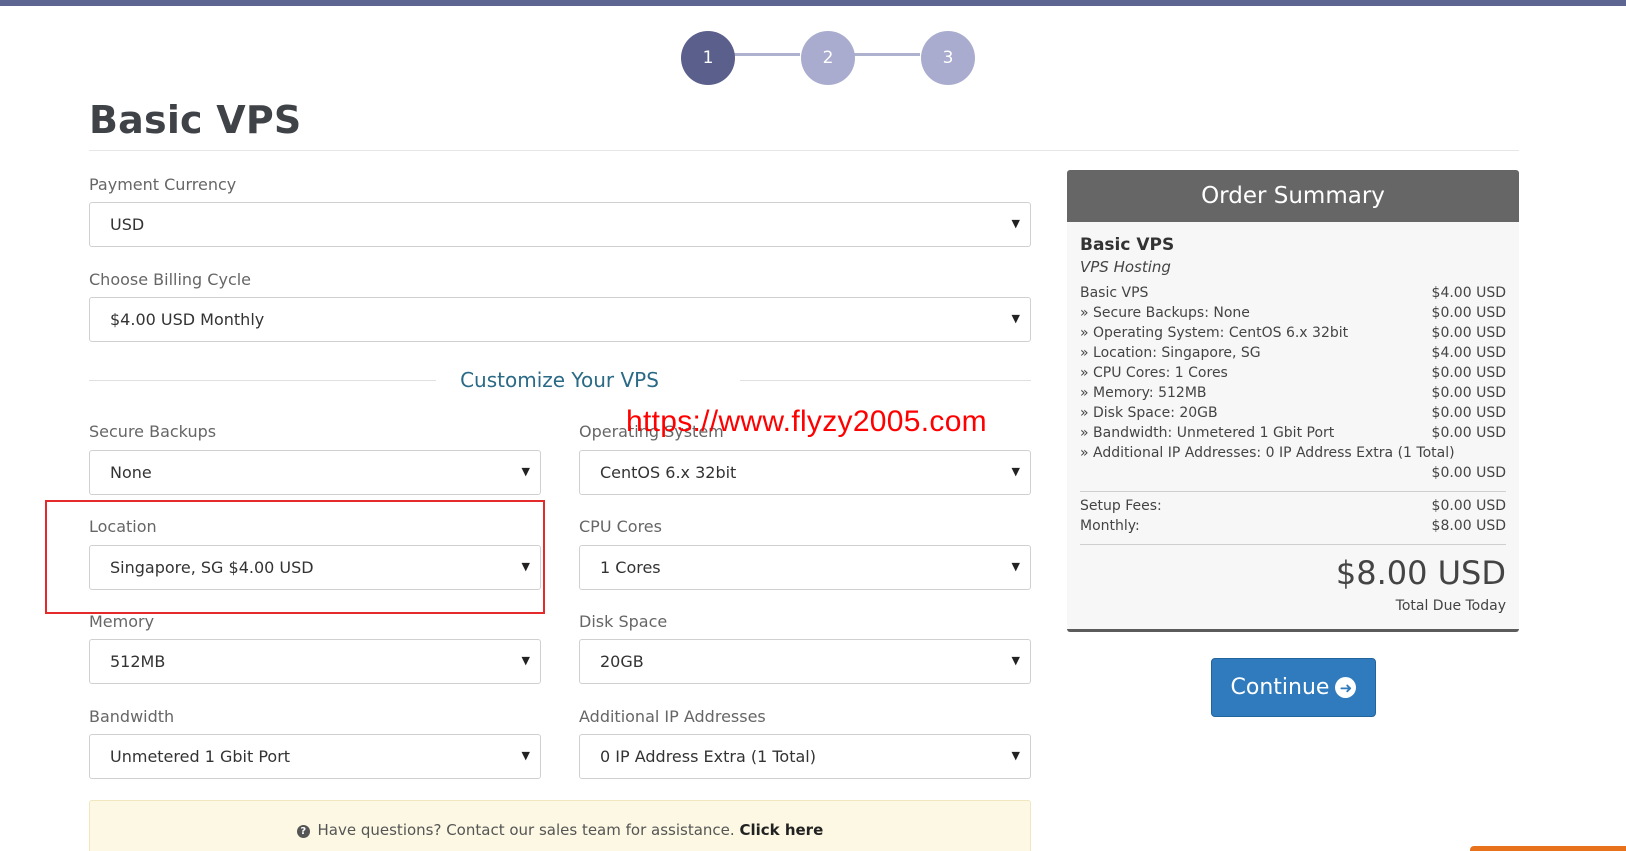 The height and width of the screenshot is (851, 1626). I want to click on top-accent-bar, so click(813, 3).